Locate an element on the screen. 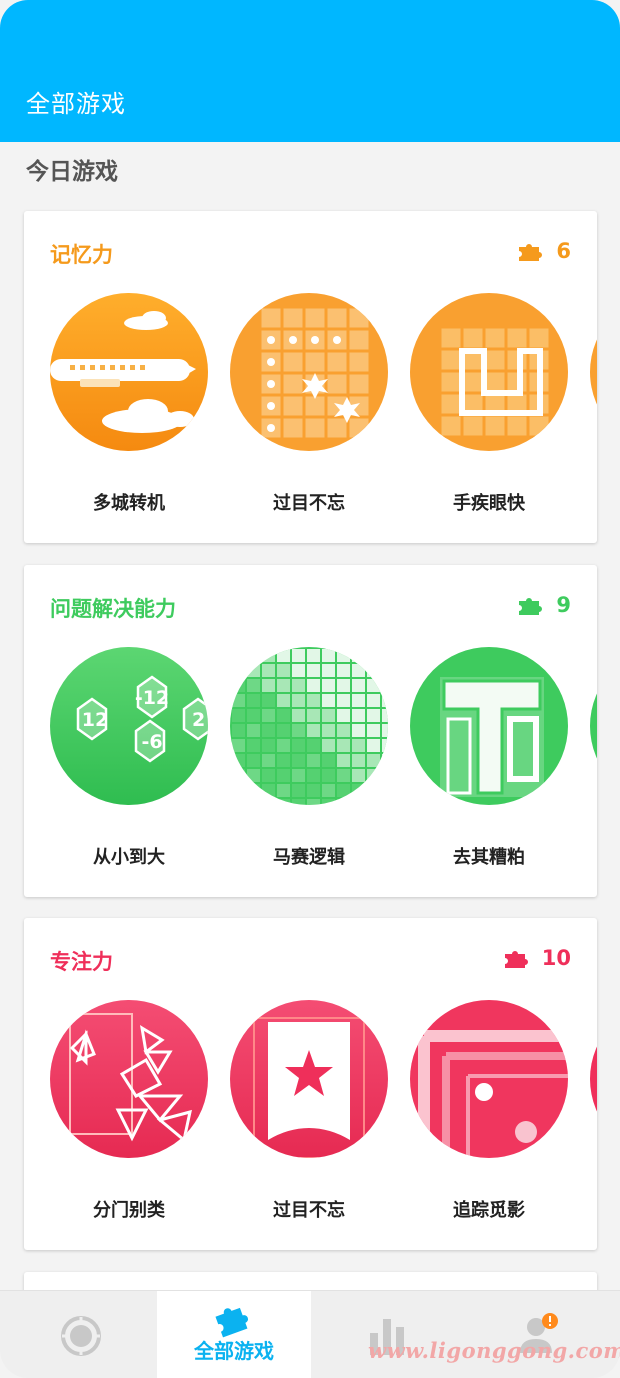  game-tile-tangram: 分门别类 is located at coordinates (130, 1115).